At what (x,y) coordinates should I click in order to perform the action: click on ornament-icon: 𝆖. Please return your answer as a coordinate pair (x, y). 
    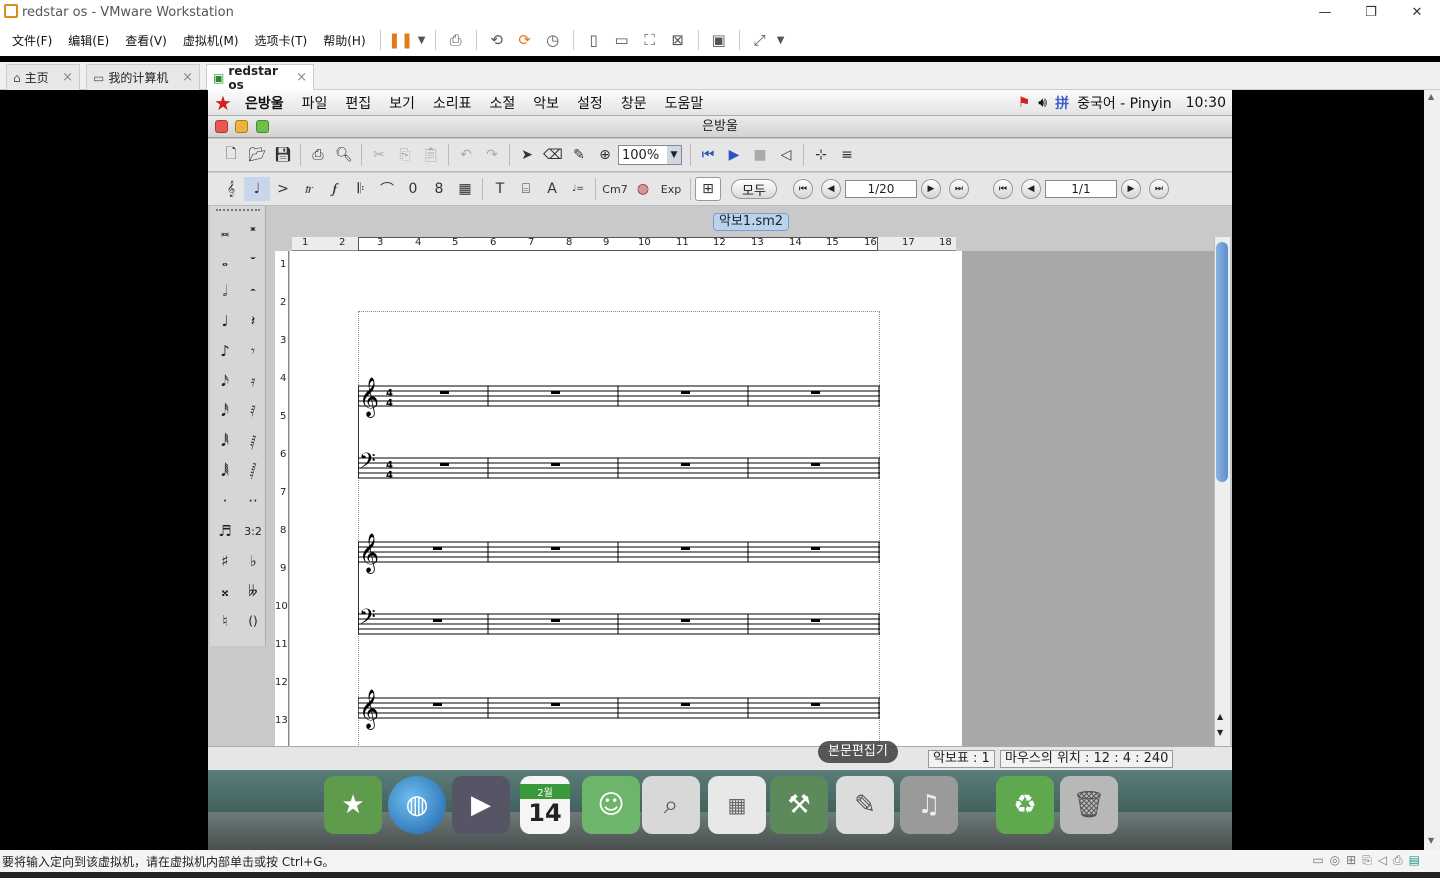
    Looking at the image, I should click on (309, 189).